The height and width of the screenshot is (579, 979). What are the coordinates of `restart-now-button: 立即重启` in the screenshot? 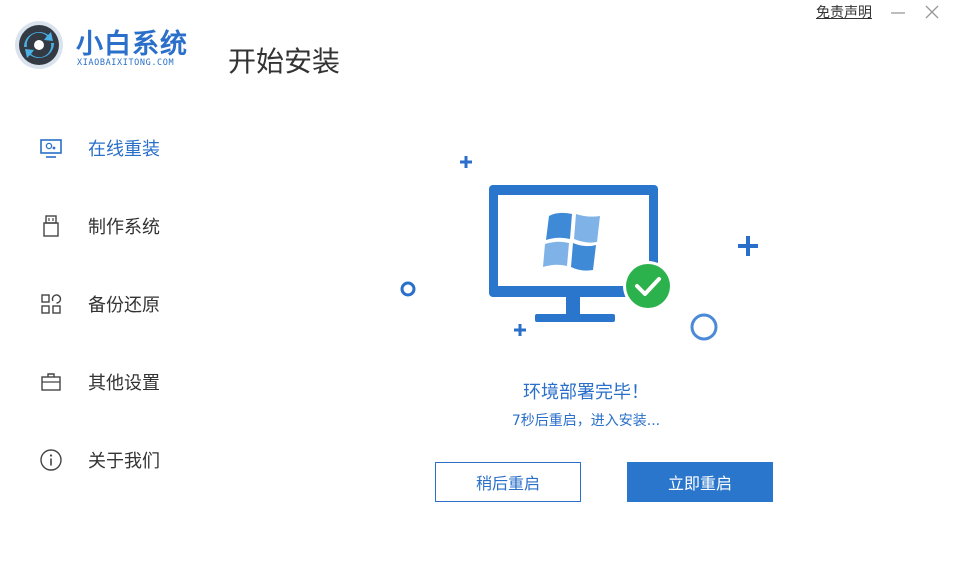 It's located at (700, 482).